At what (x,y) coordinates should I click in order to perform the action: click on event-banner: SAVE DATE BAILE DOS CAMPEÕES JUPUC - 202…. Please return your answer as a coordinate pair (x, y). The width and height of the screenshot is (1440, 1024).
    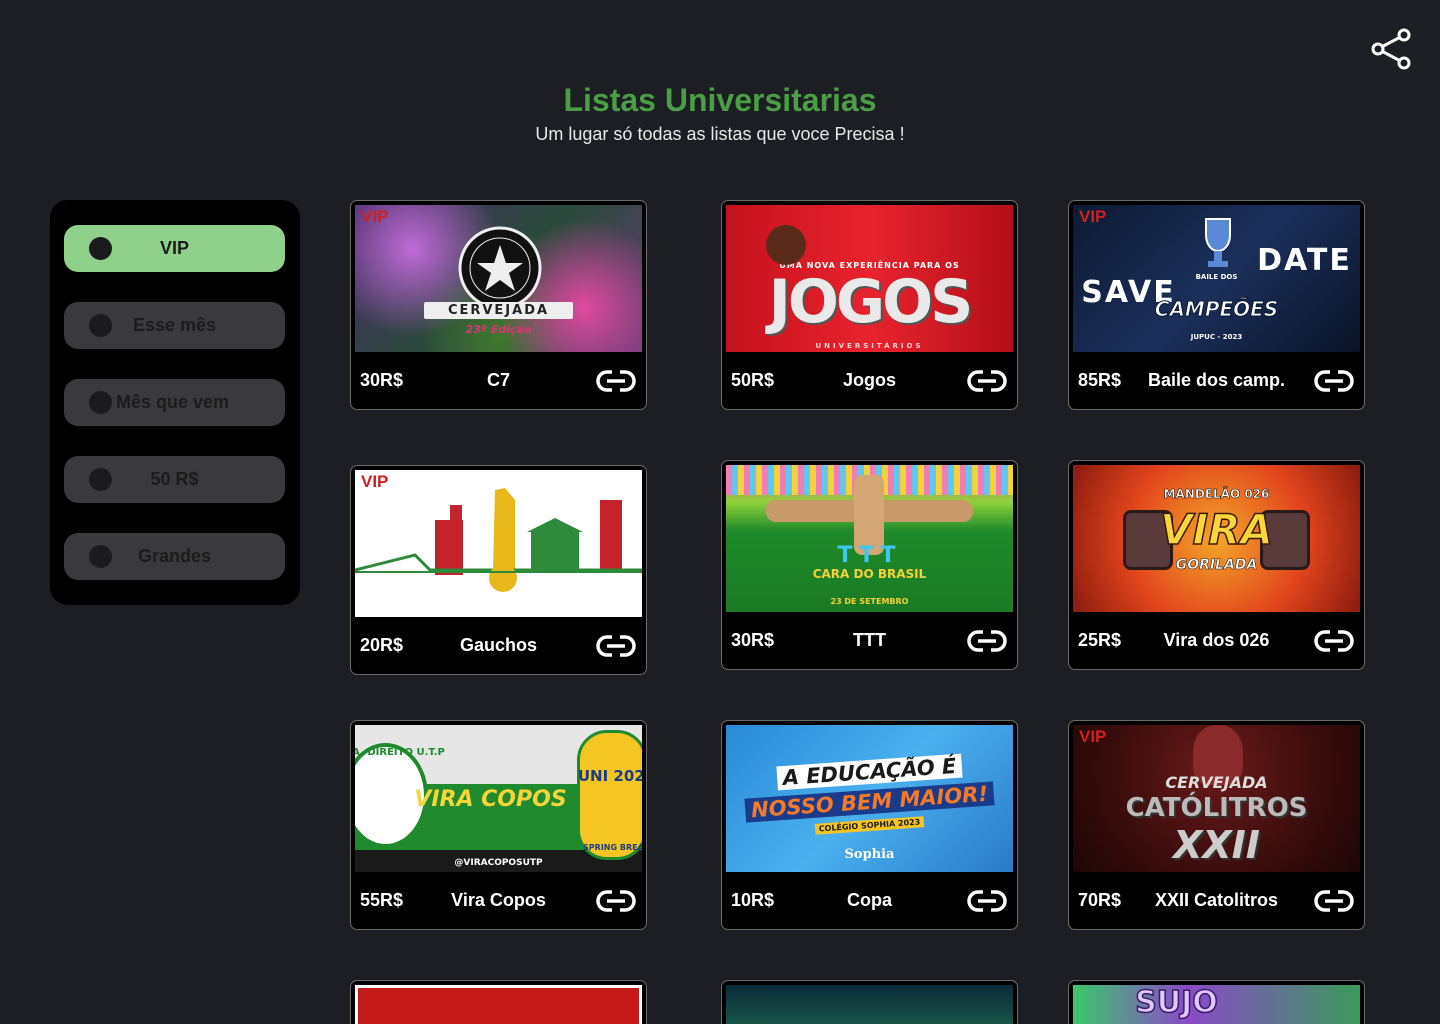
    Looking at the image, I should click on (1216, 278).